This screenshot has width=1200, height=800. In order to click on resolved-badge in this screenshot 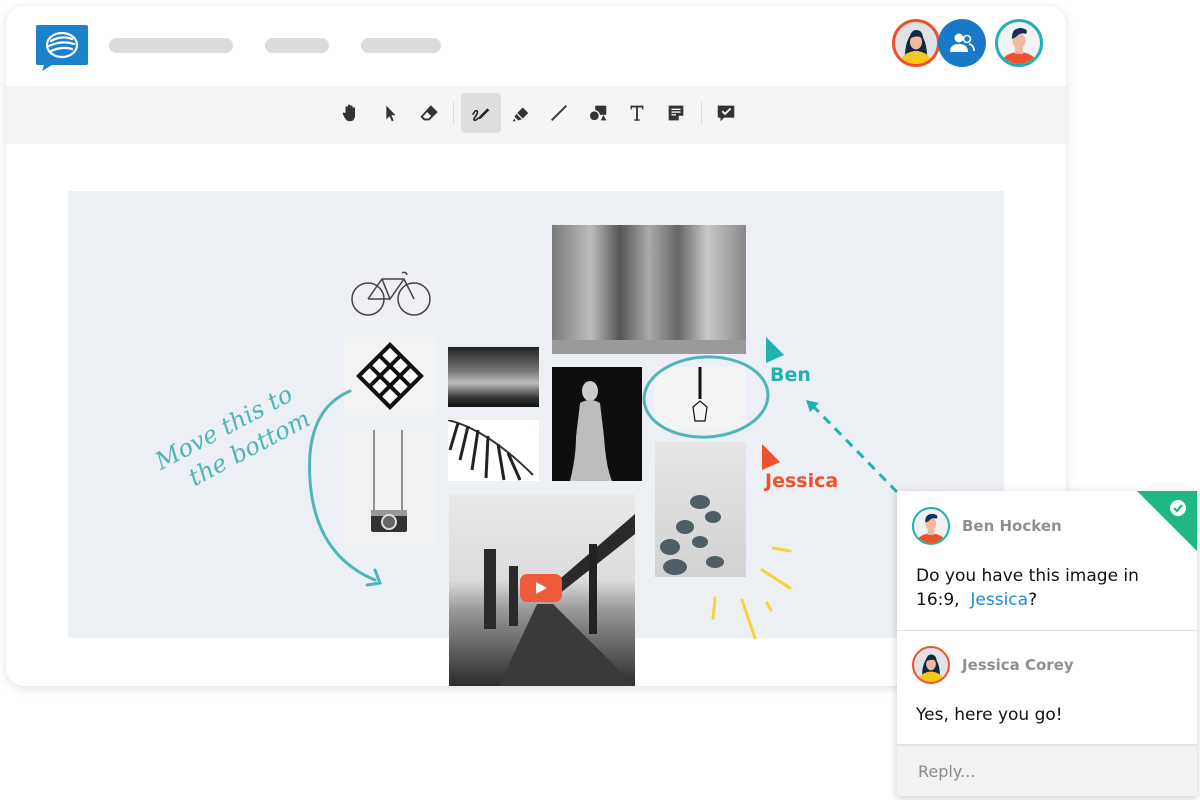, I will do `click(1167, 521)`.